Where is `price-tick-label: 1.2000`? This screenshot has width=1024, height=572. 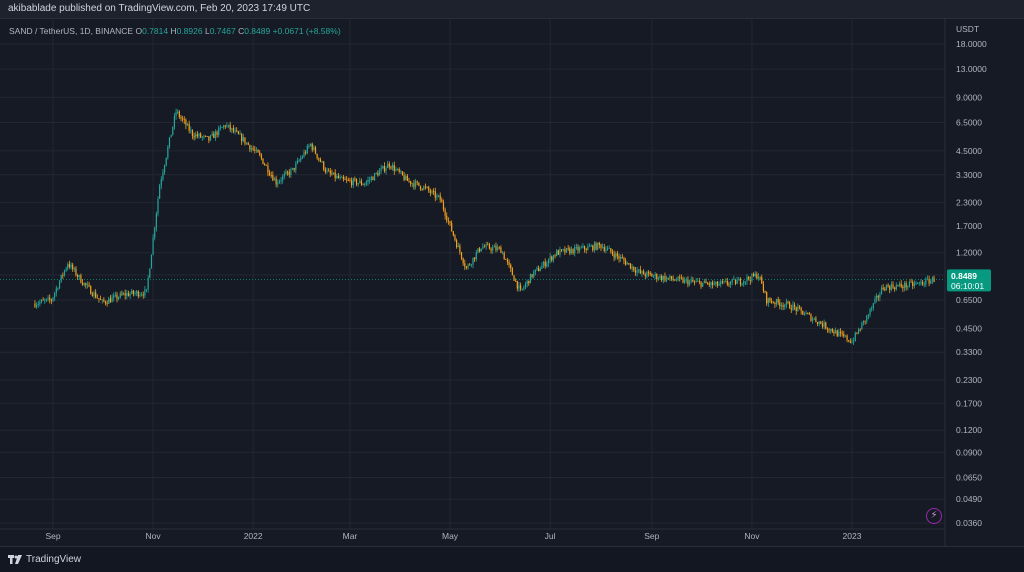 price-tick-label: 1.2000 is located at coordinates (969, 253).